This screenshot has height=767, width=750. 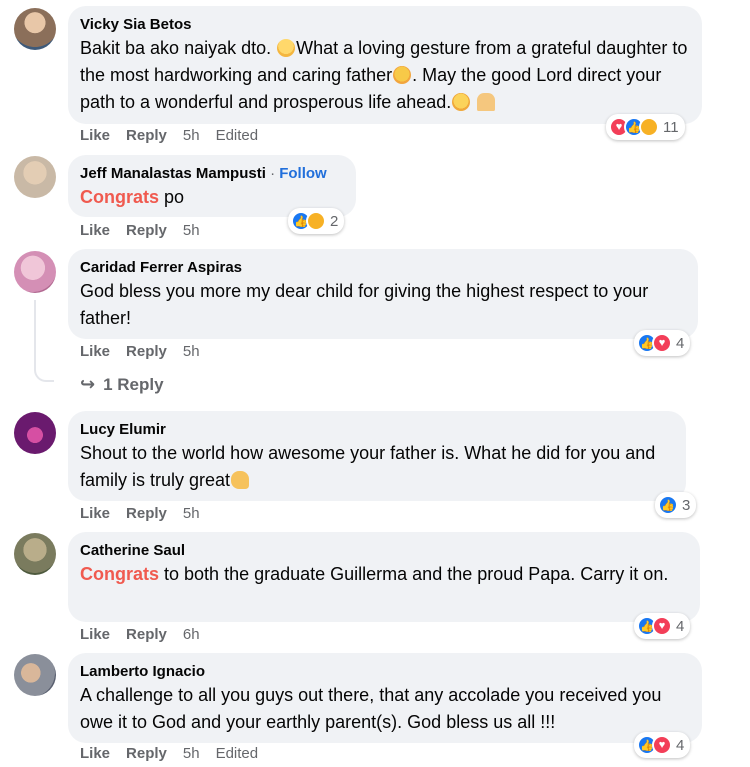 What do you see at coordinates (668, 505) in the screenshot?
I see `like-reaction-icon: 👍` at bounding box center [668, 505].